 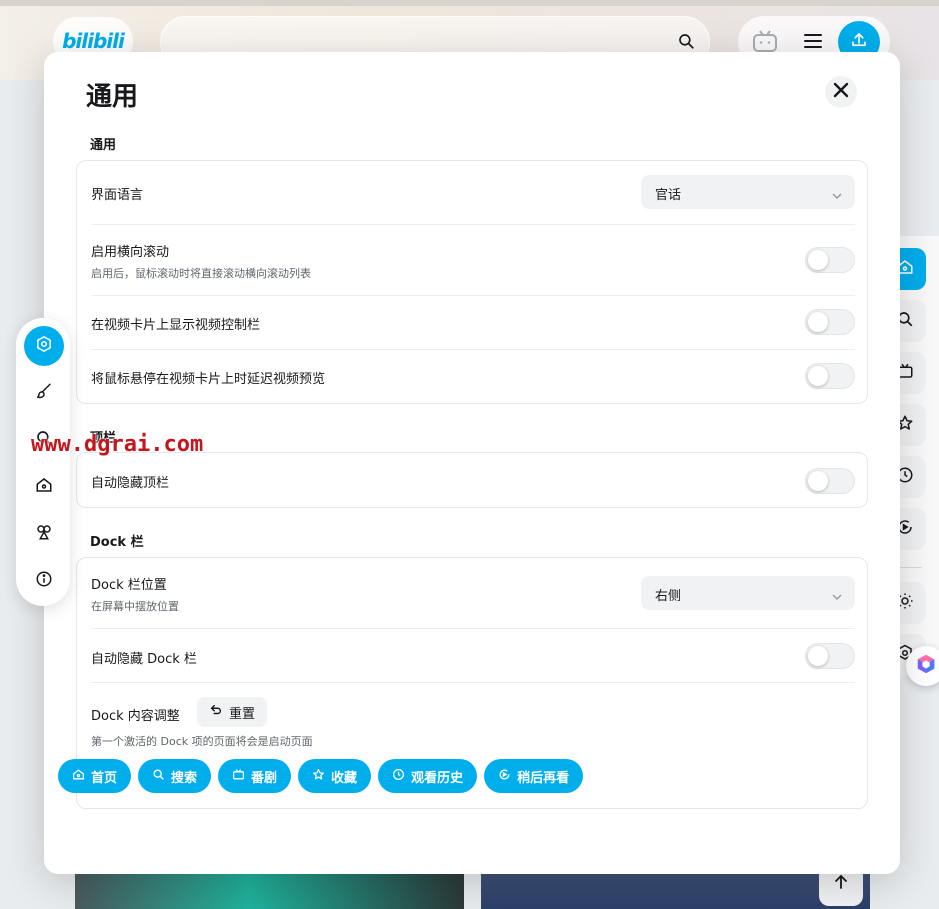 I want to click on select-value: 官话, so click(x=668, y=195).